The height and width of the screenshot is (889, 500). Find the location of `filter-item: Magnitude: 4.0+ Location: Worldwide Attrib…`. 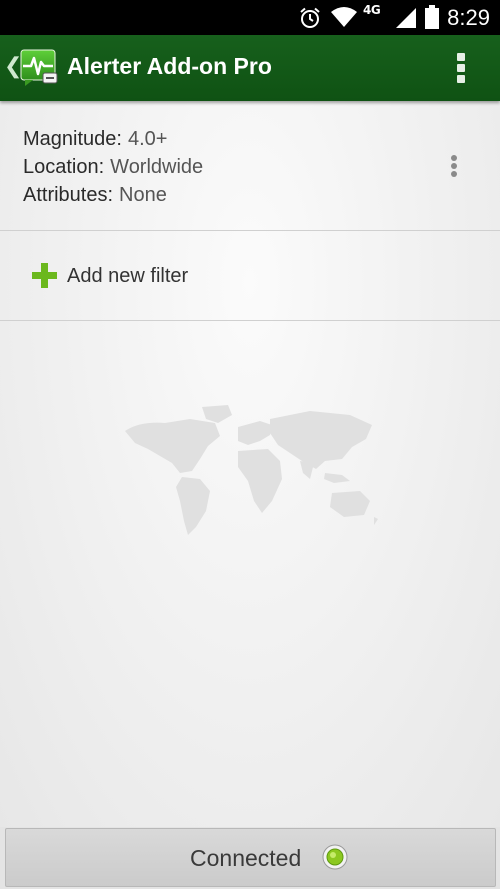

filter-item: Magnitude: 4.0+ Location: Worldwide Attrib… is located at coordinates (250, 166).